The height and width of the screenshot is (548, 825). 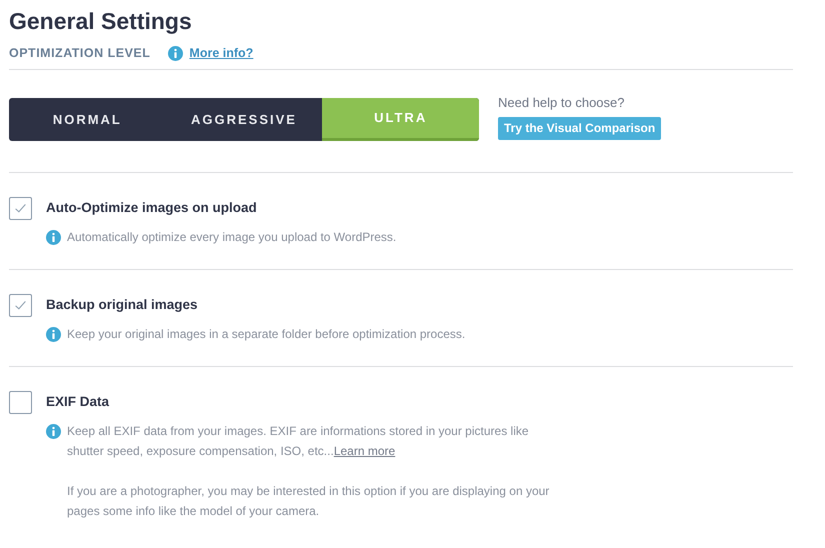 What do you see at coordinates (87, 119) in the screenshot?
I see `level-tab: NORMAL` at bounding box center [87, 119].